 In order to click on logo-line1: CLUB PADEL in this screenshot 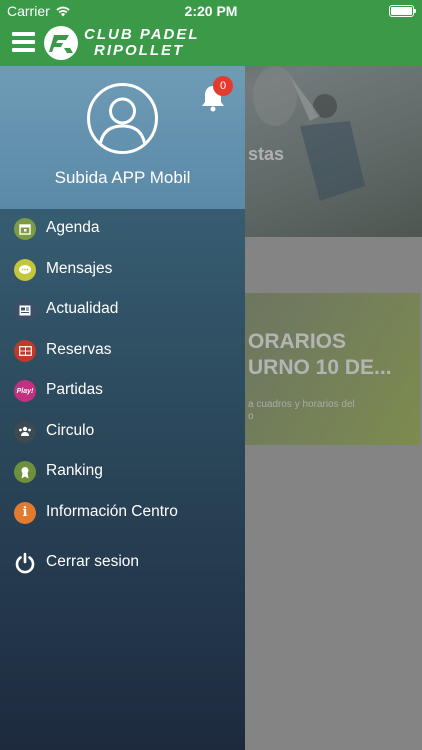, I will do `click(142, 34)`.